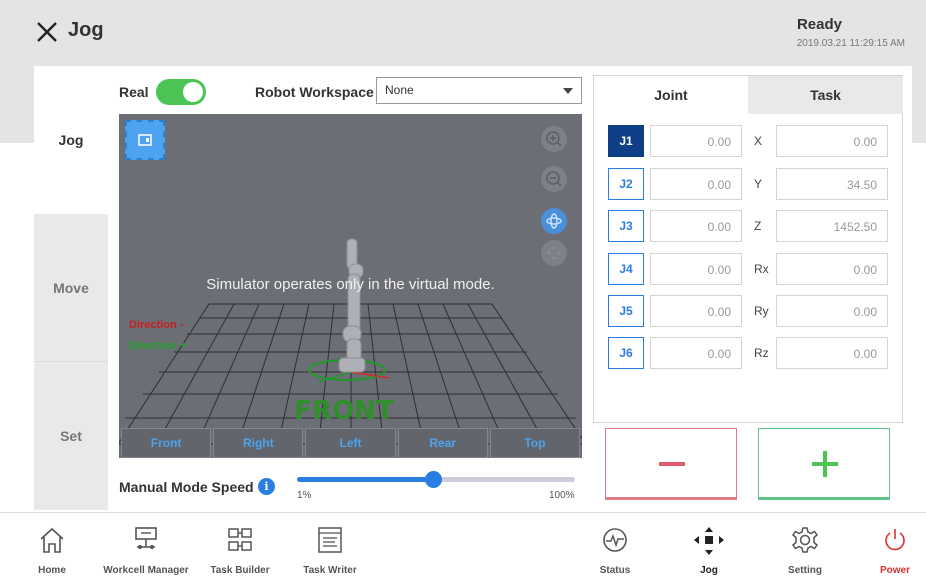 This screenshot has width=926, height=580. I want to click on nav-label: Workcell Manager, so click(146, 570).